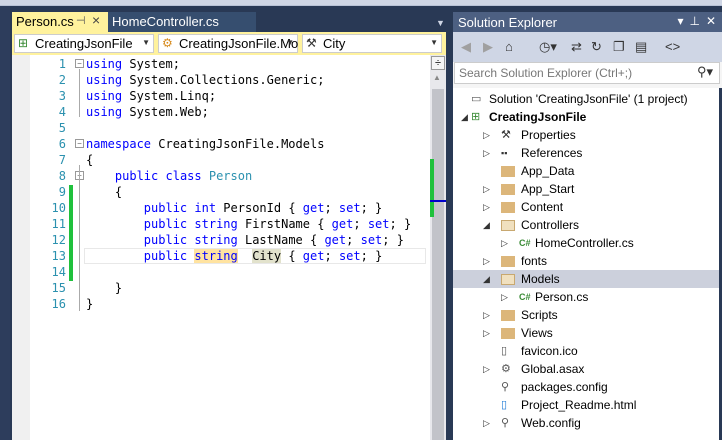 This screenshot has width=722, height=440. I want to click on tab-homecontroller-cs: HomeController.cs, so click(182, 22).